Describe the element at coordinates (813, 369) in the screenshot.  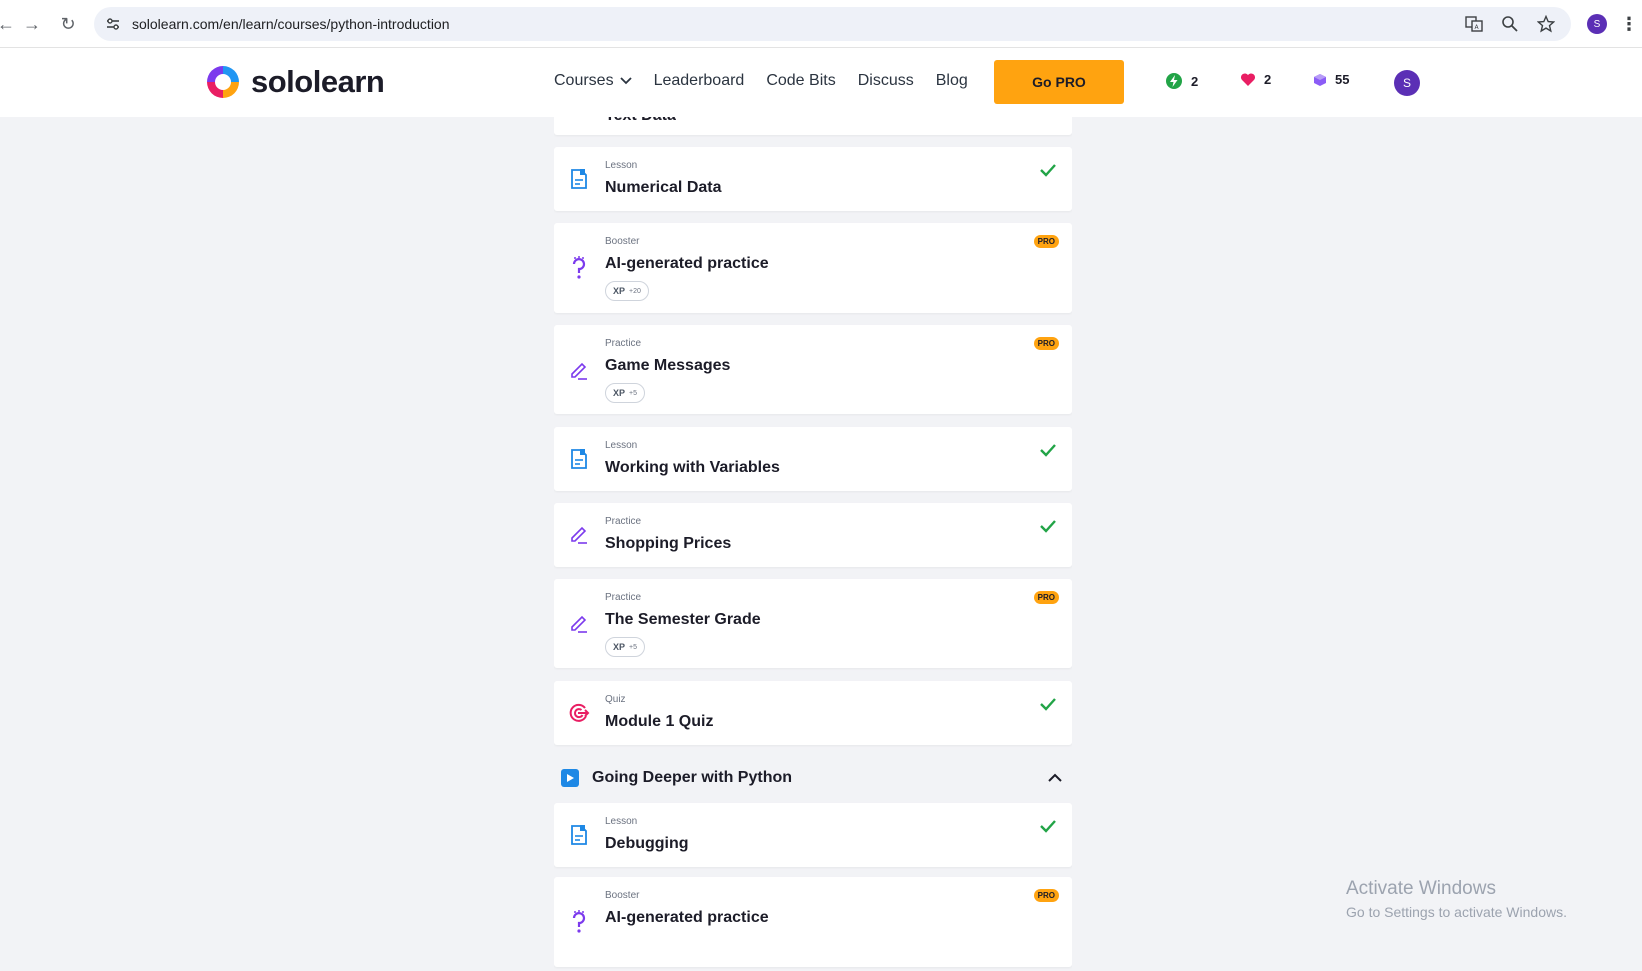
I see `practice-card: Practice Game Messages PRO XP +5` at that location.